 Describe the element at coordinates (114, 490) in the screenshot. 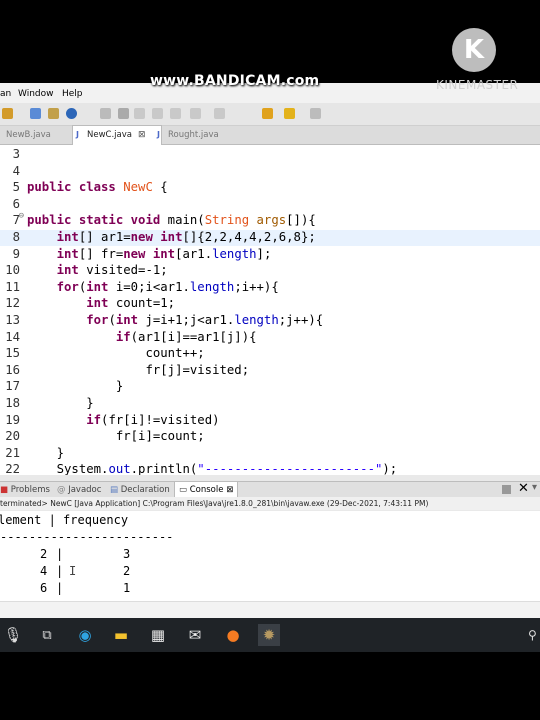

I see `declaration-icon: ▤` at that location.